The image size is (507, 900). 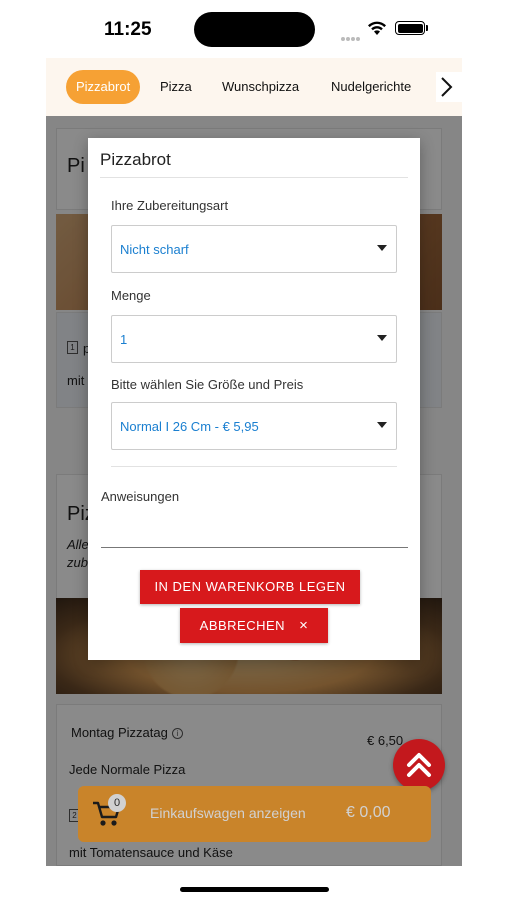 I want to click on modal-divider, so click(x=254, y=177).